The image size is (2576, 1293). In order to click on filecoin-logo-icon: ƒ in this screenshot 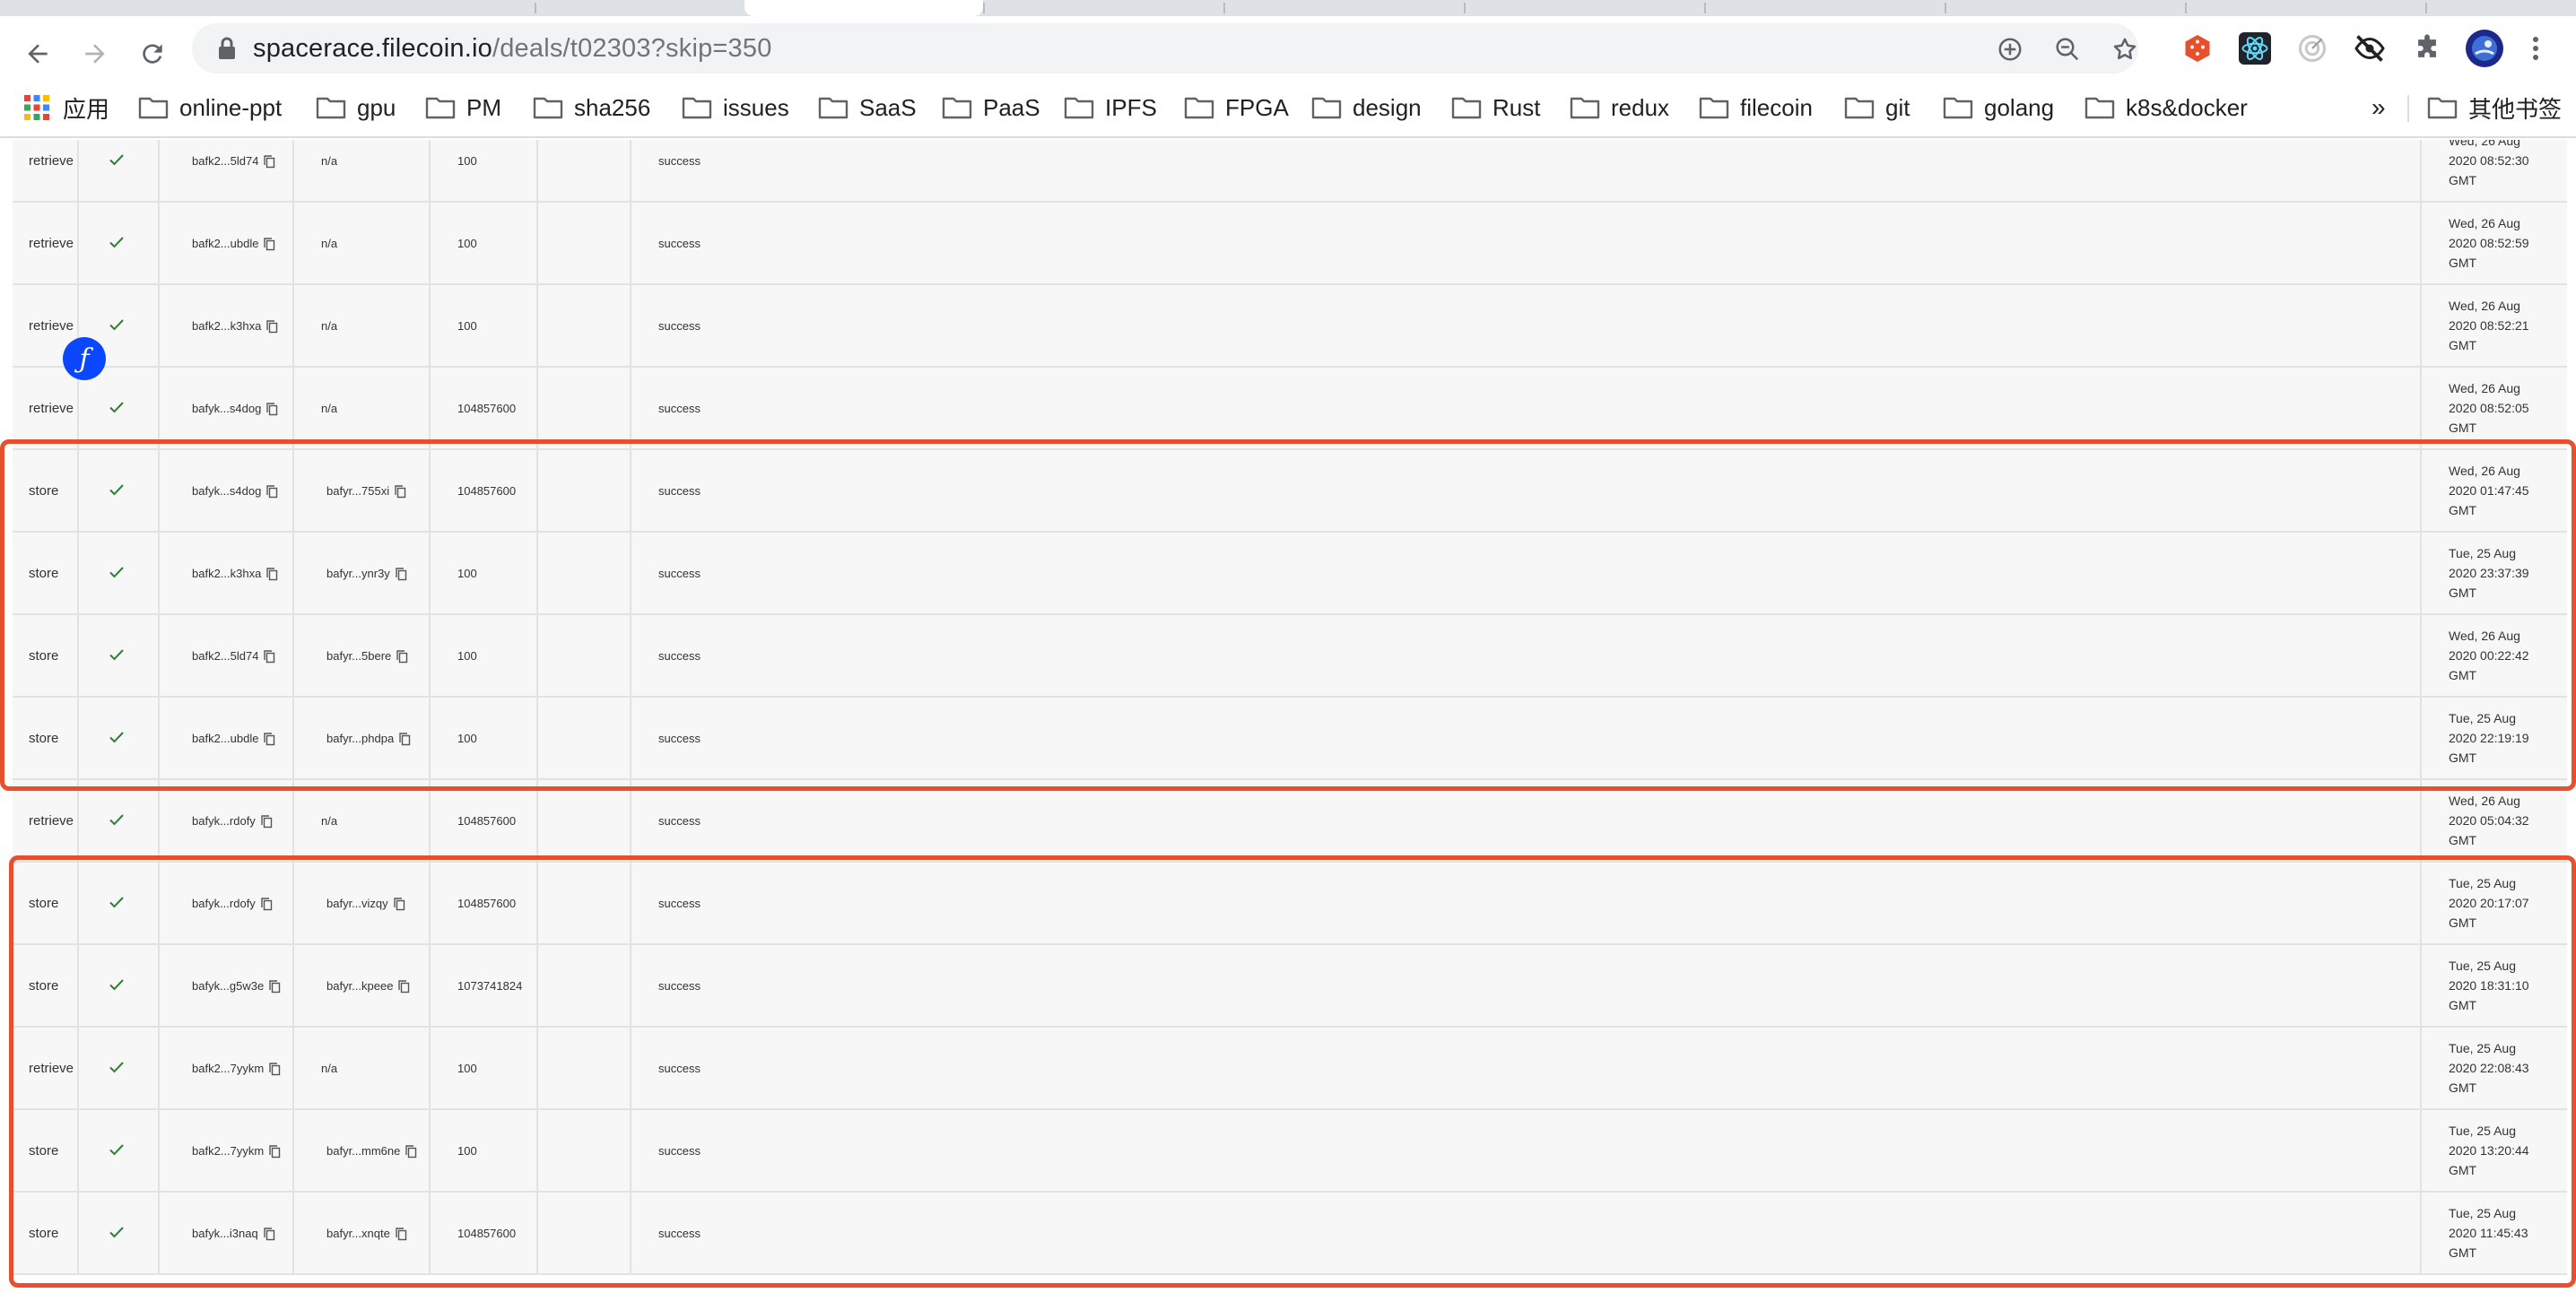, I will do `click(84, 359)`.